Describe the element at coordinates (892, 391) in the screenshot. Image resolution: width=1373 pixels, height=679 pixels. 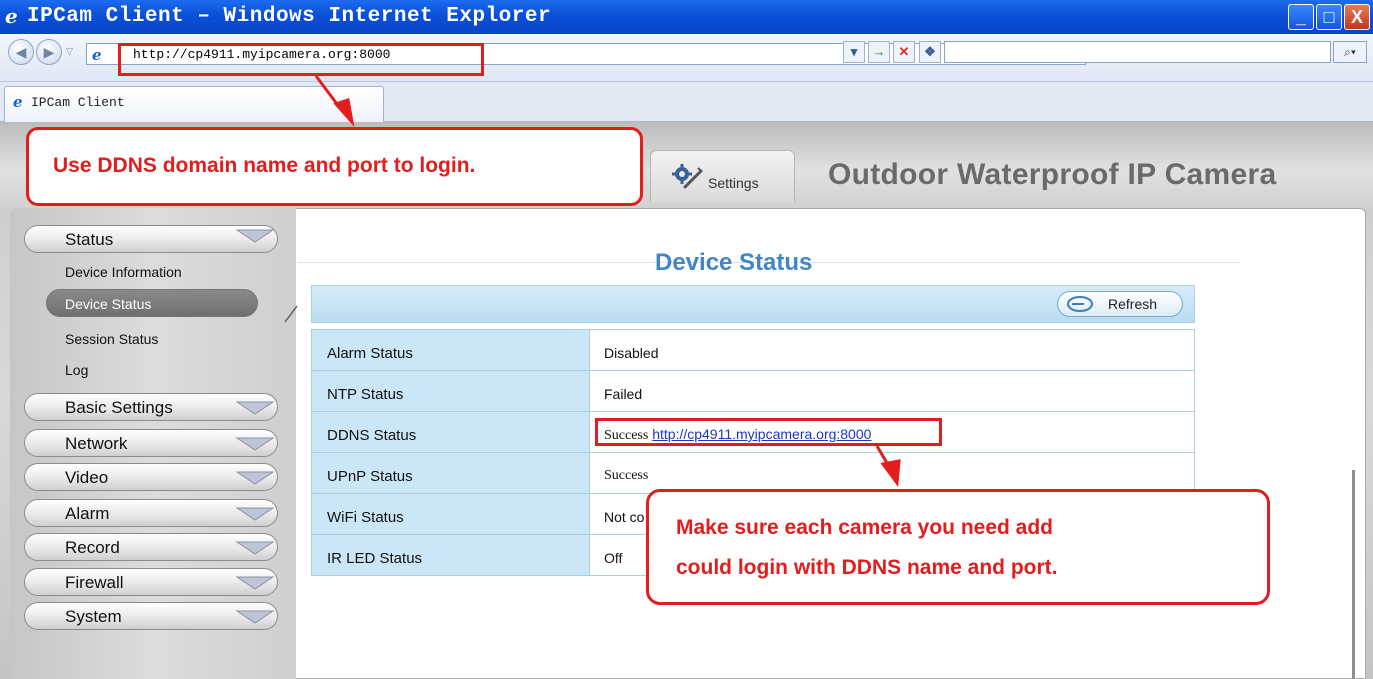
I see `row-value: Failed` at that location.